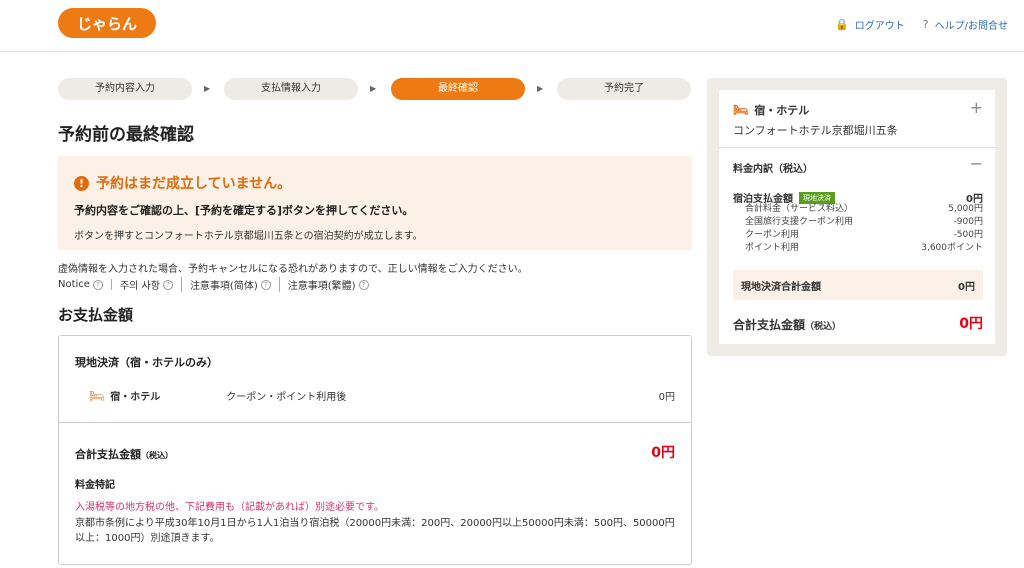  Describe the element at coordinates (858, 285) in the screenshot. I see `onsite-total-row: 現地決済合計金額 0円` at that location.